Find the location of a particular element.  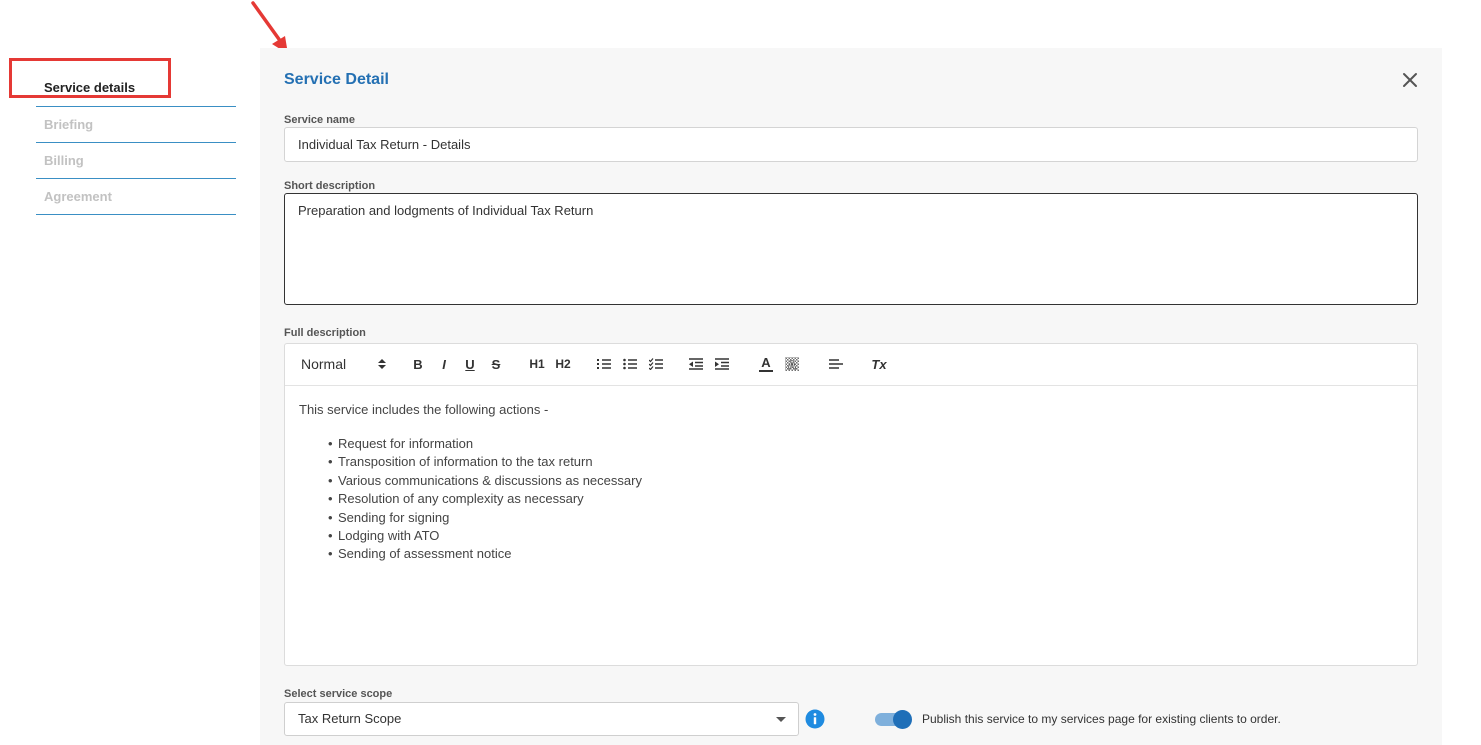

service-scope-label: Select service scope is located at coordinates (338, 694).